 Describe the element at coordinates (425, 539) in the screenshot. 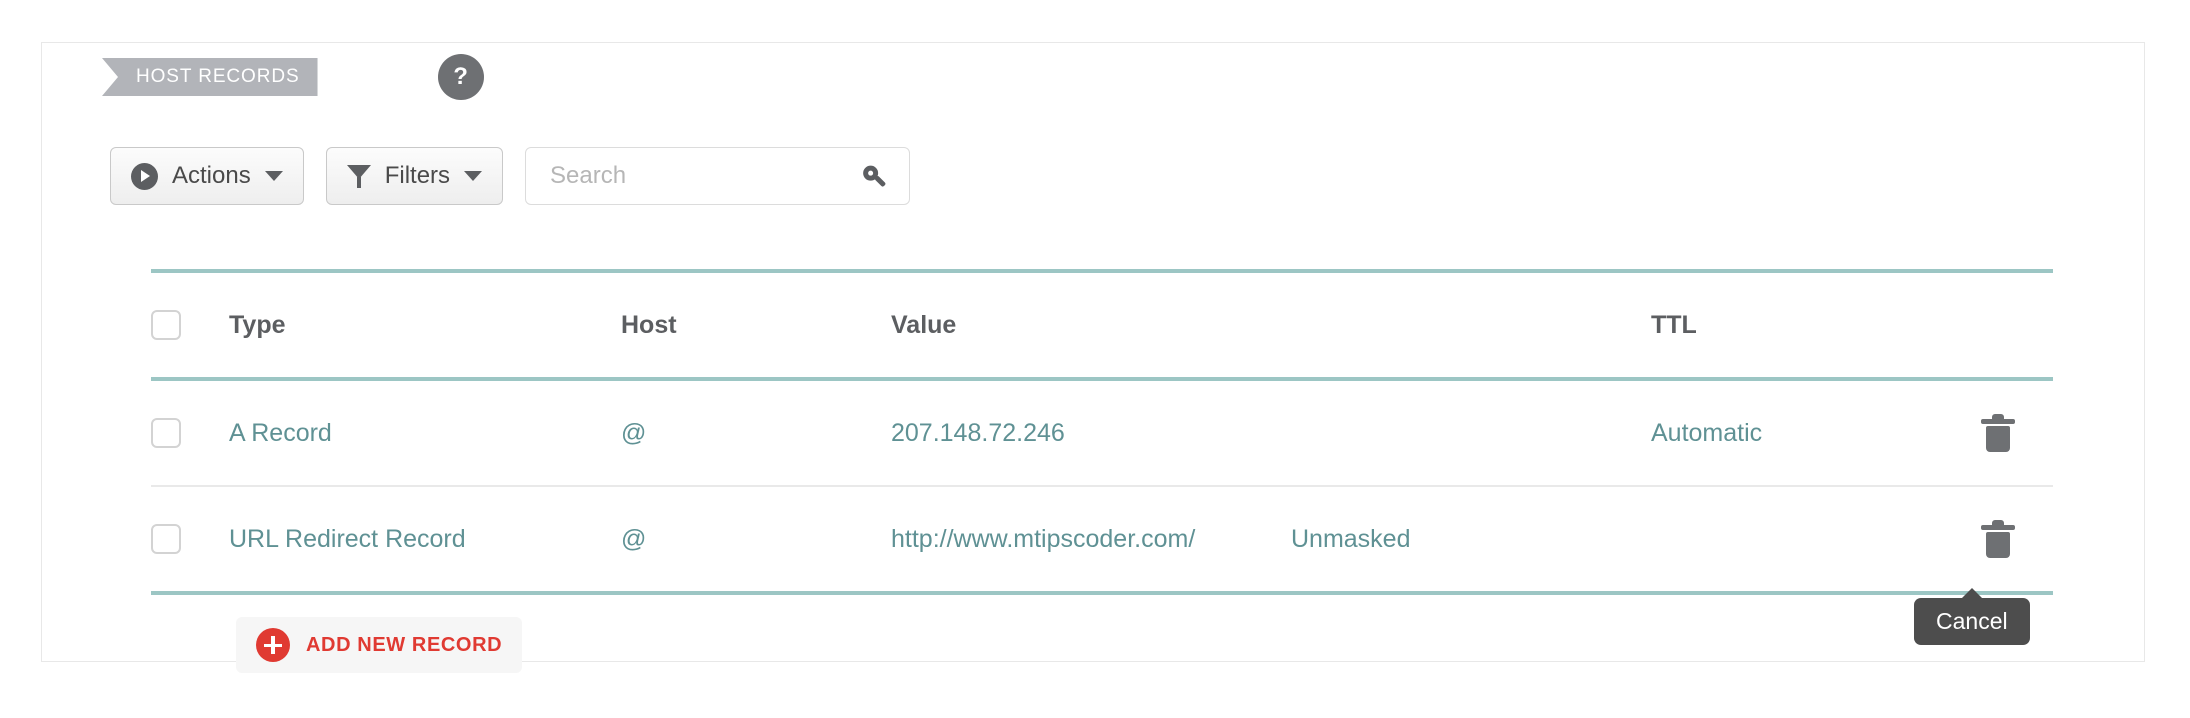

I see `cell-type: URL Redirect Record` at that location.